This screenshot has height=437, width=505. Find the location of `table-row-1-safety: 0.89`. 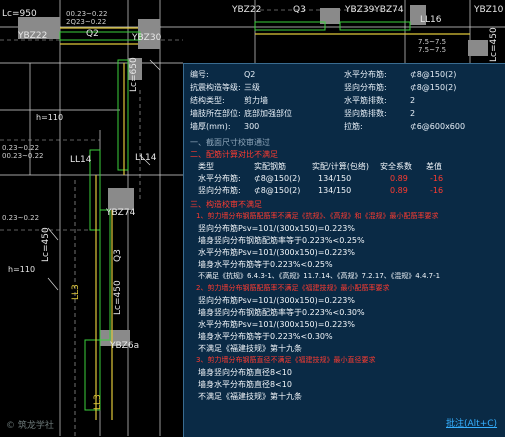

table-row-1-safety: 0.89 is located at coordinates (399, 178).